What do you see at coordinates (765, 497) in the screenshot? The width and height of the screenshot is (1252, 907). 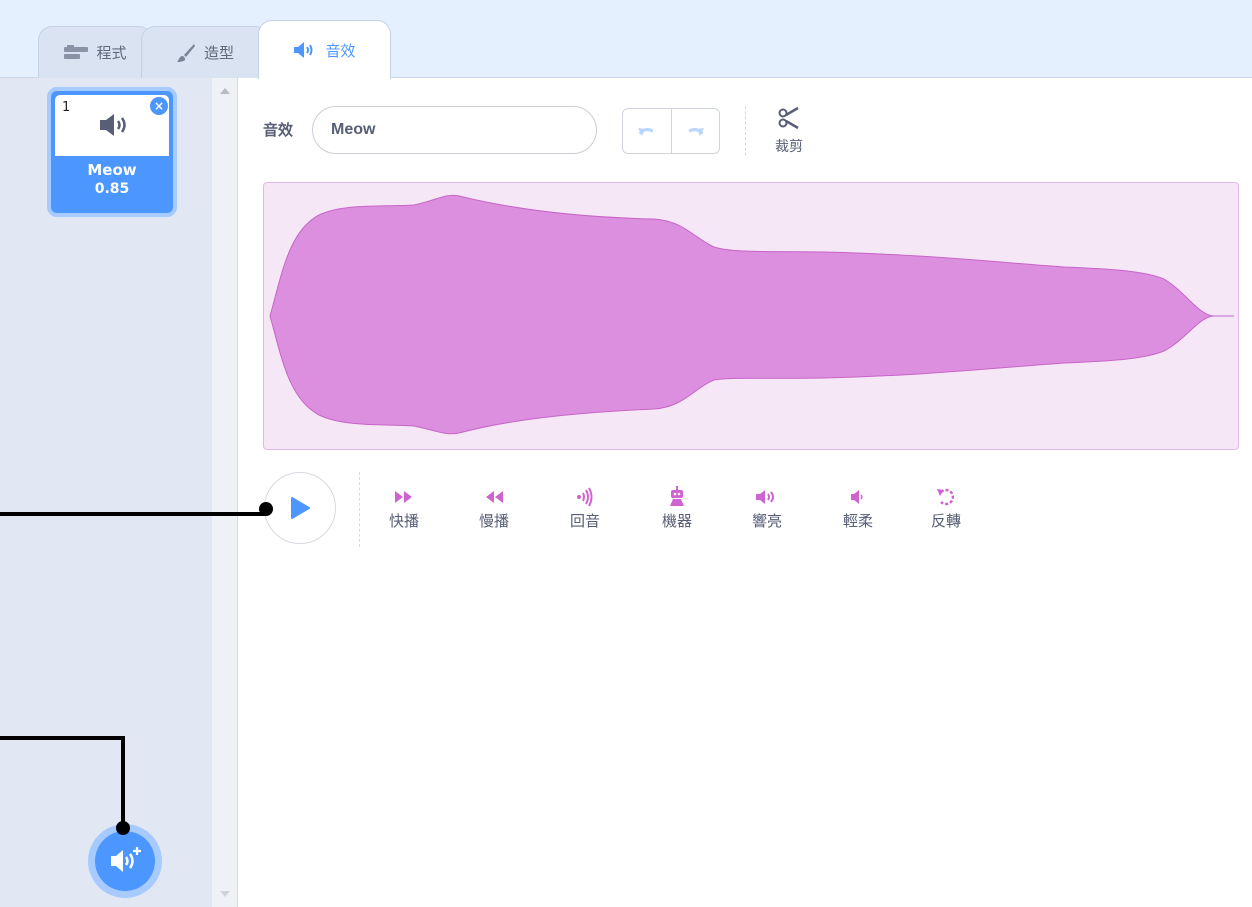 I see `louder-icon` at bounding box center [765, 497].